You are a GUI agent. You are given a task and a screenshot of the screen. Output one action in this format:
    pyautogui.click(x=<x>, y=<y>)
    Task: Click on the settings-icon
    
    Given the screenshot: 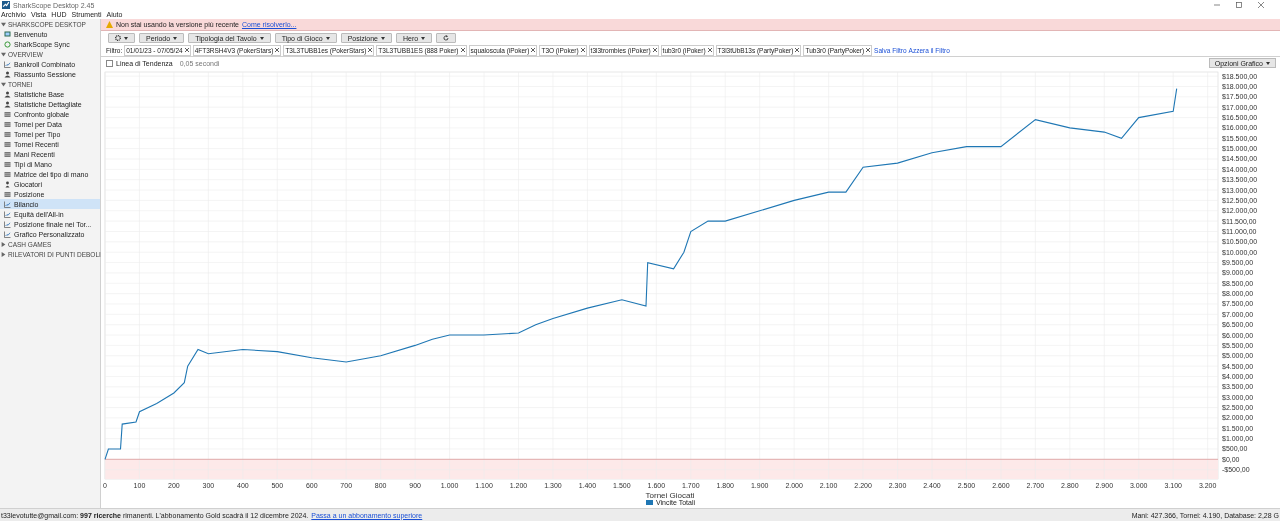 What is the action you would take?
    pyautogui.click(x=118, y=38)
    